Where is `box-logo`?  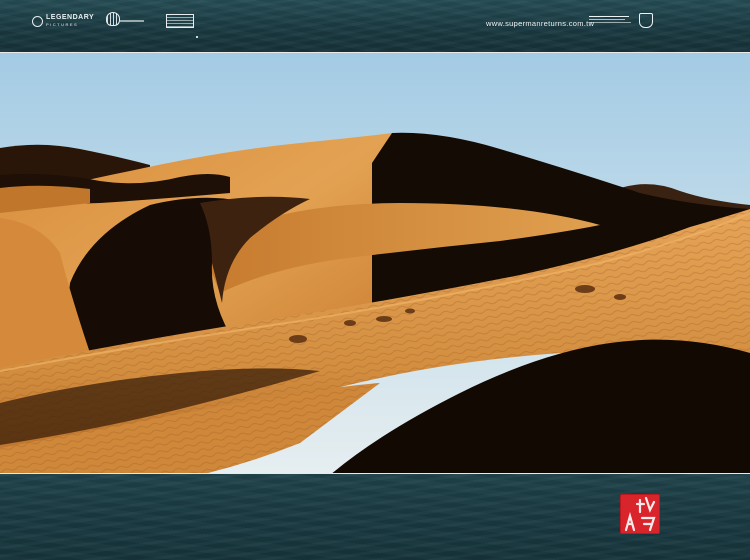 box-logo is located at coordinates (180, 21).